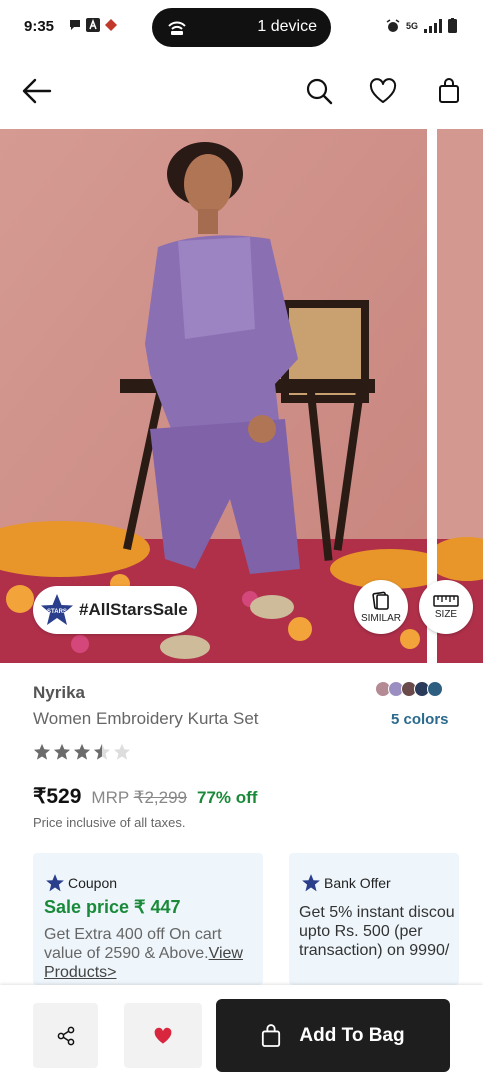 This screenshot has height=1080, width=483. Describe the element at coordinates (352, 1035) in the screenshot. I see `add-to-bag-label: Add To Bag` at that location.